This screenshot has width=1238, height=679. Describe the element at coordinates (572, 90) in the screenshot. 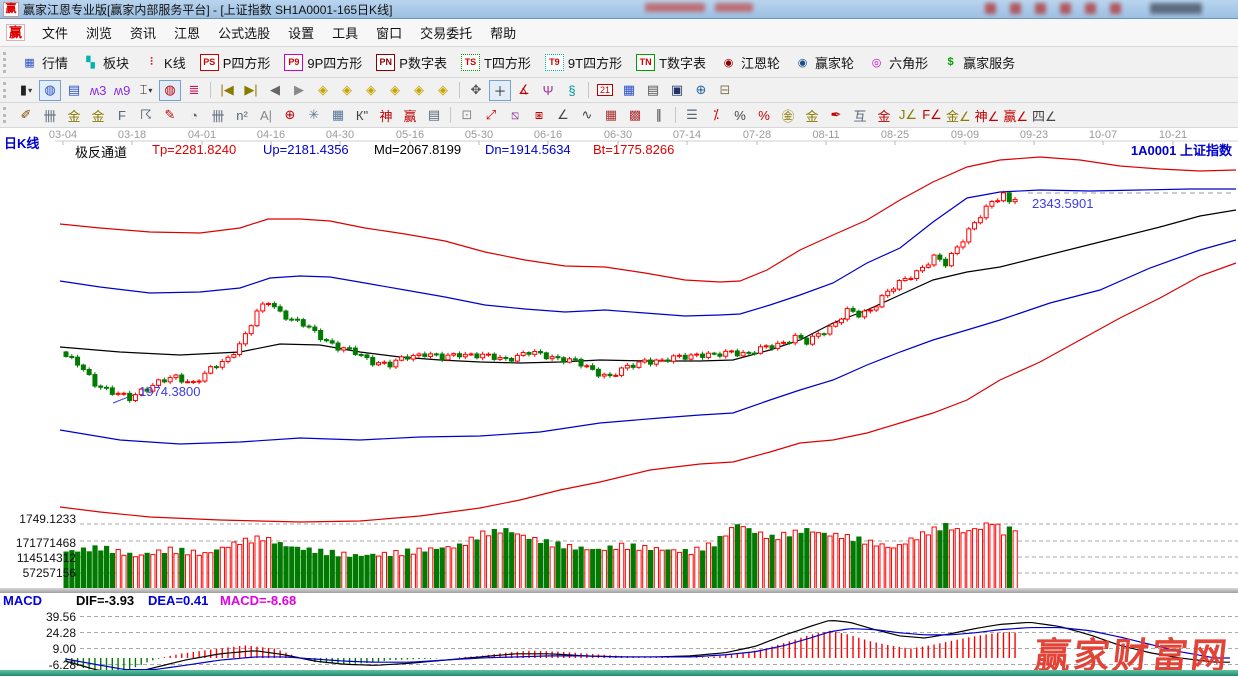

I see `toolbar-spiral-pattern-tool: §` at that location.